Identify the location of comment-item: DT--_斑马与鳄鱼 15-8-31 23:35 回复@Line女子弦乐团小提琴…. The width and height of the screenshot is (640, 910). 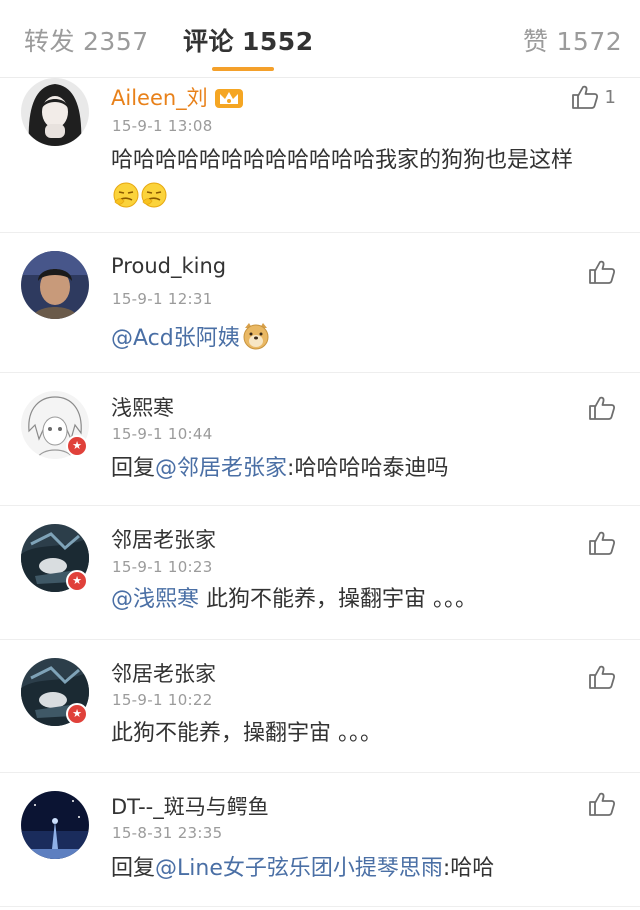
(320, 840).